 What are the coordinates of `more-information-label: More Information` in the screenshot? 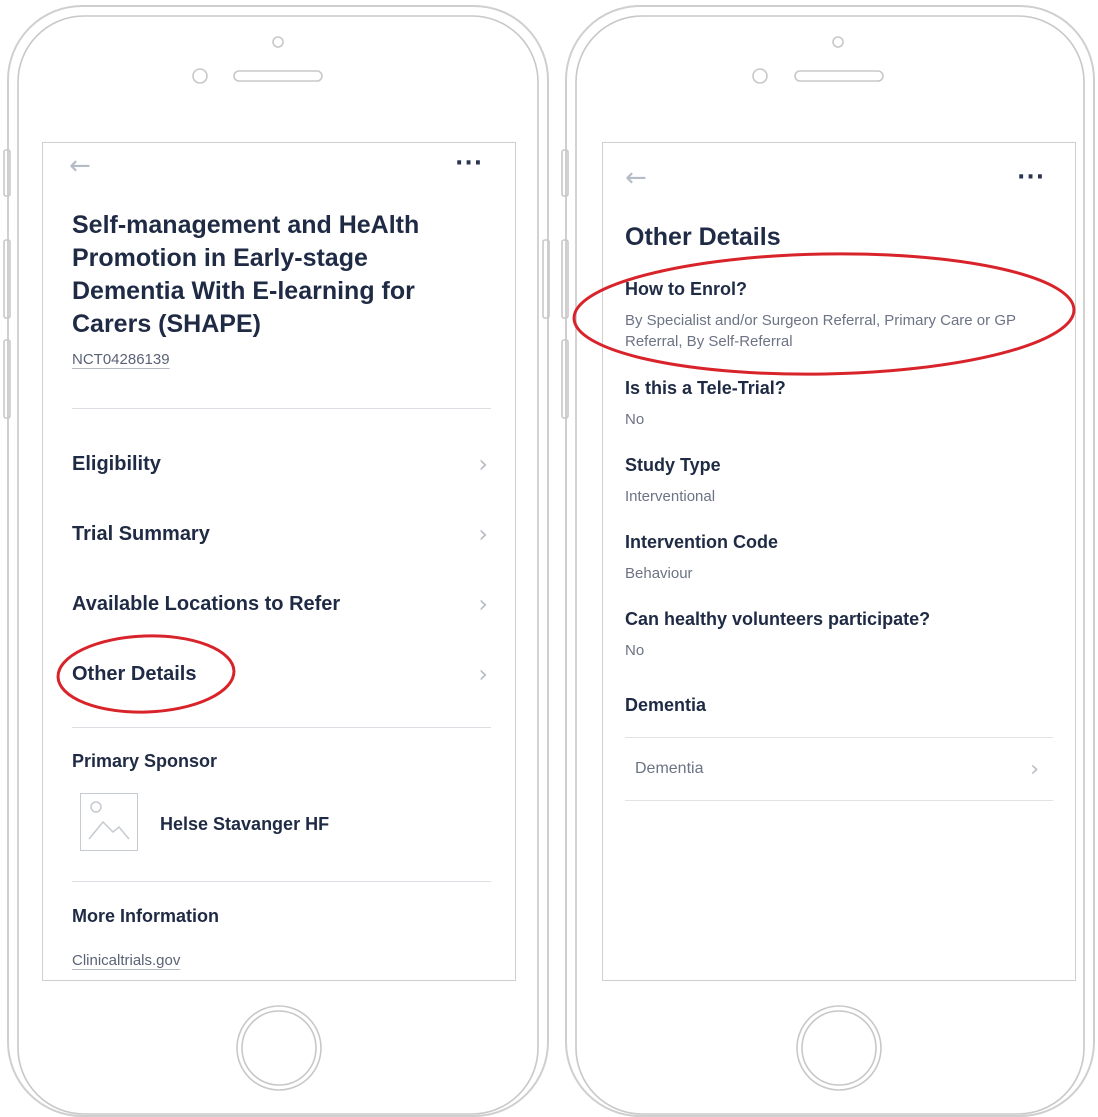 It's located at (145, 916).